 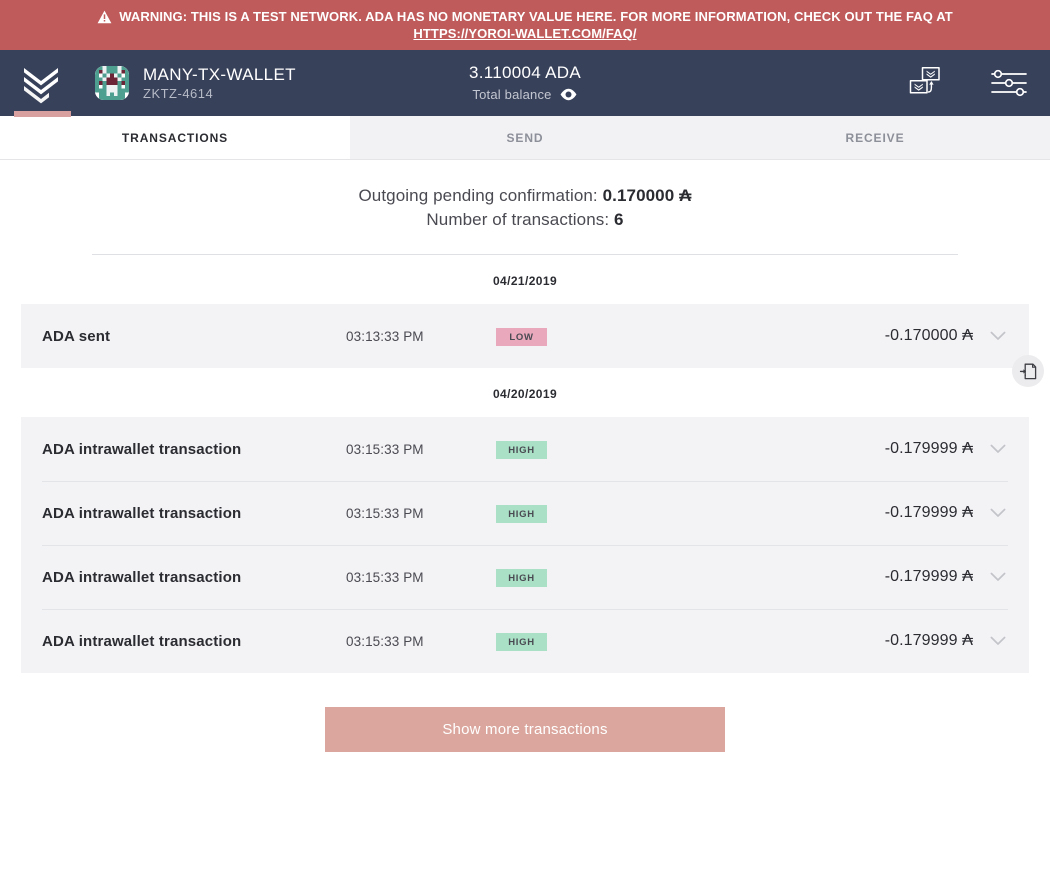 I want to click on wallet-balance: 3.110004 ADA Total balance, so click(x=525, y=83).